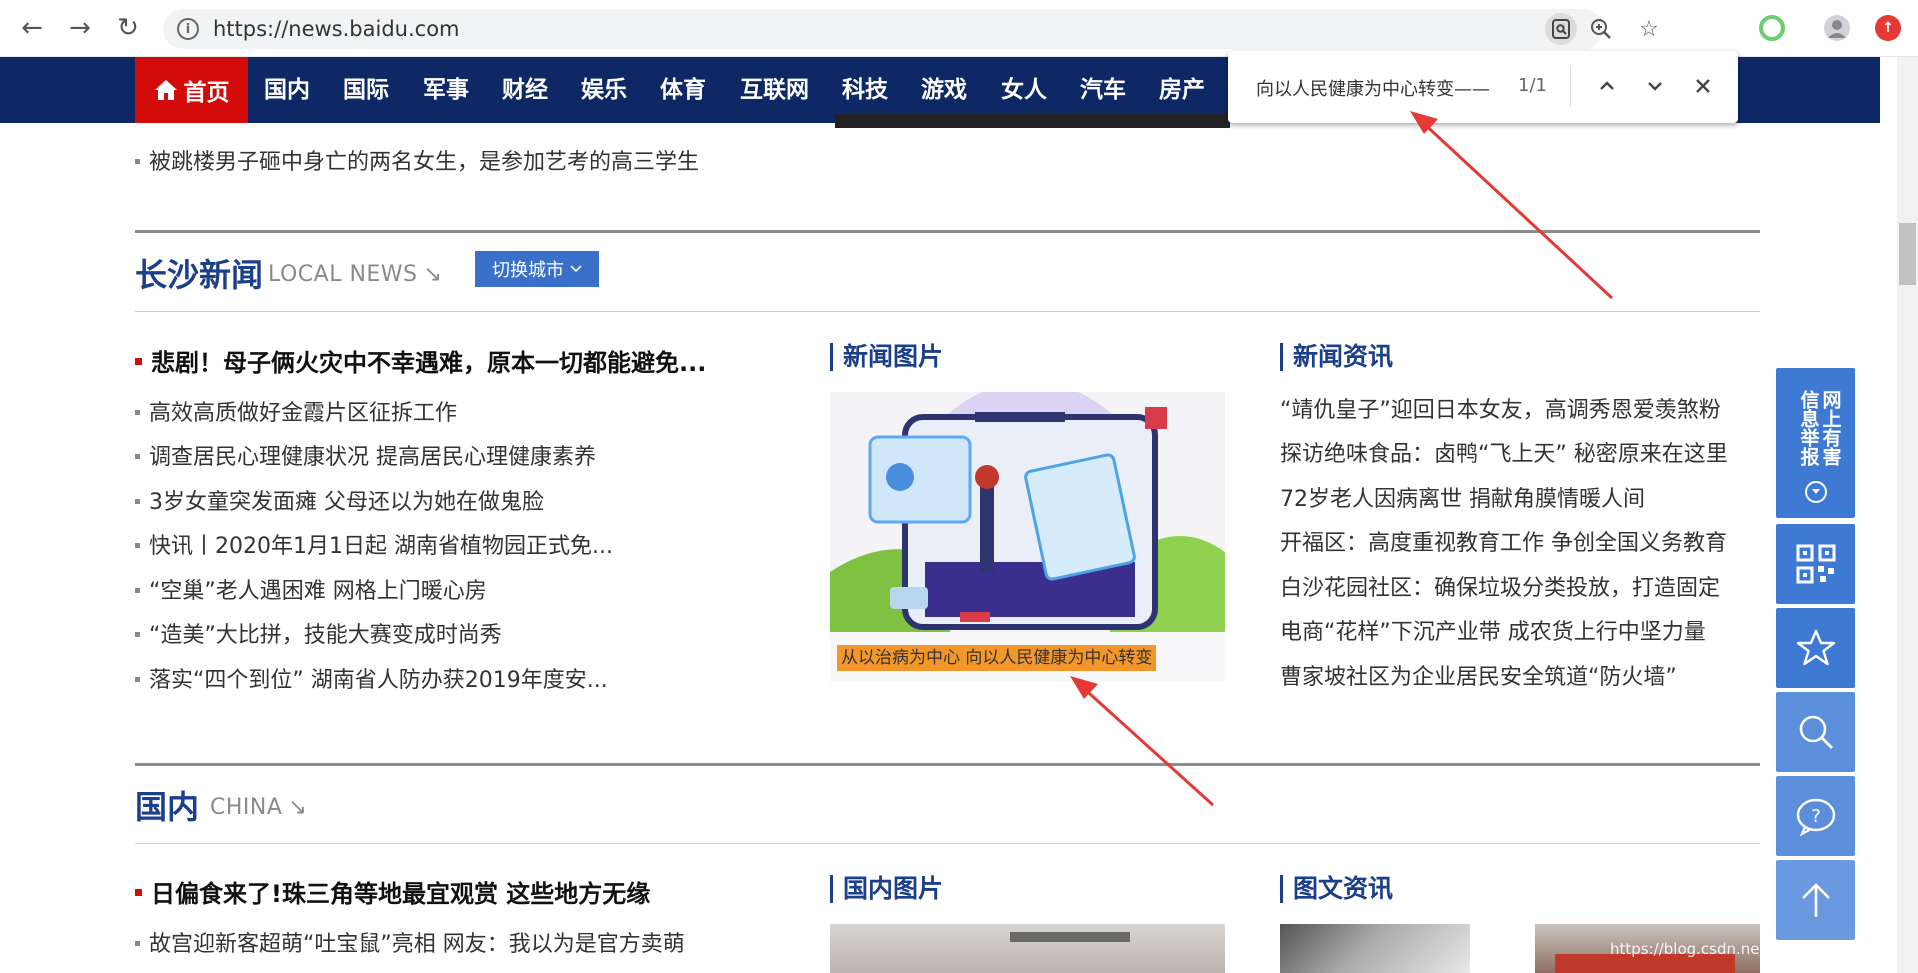  I want to click on nav-item-international: 国际, so click(366, 90).